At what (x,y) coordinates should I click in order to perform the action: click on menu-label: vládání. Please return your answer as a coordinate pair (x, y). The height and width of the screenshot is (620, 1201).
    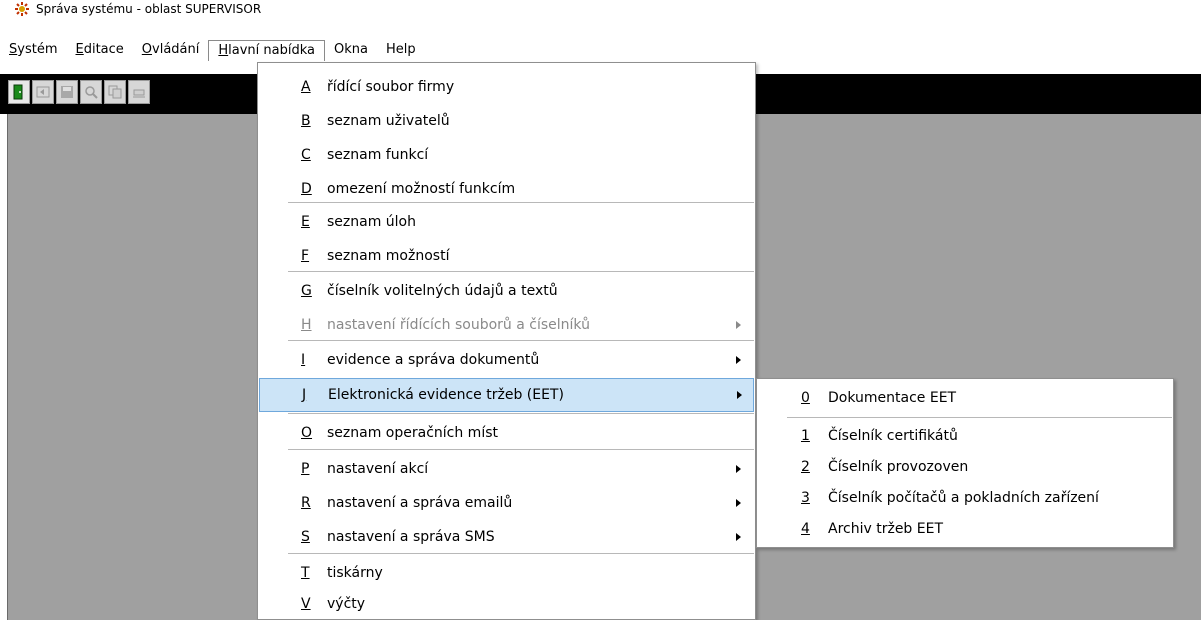
    Looking at the image, I should click on (176, 49).